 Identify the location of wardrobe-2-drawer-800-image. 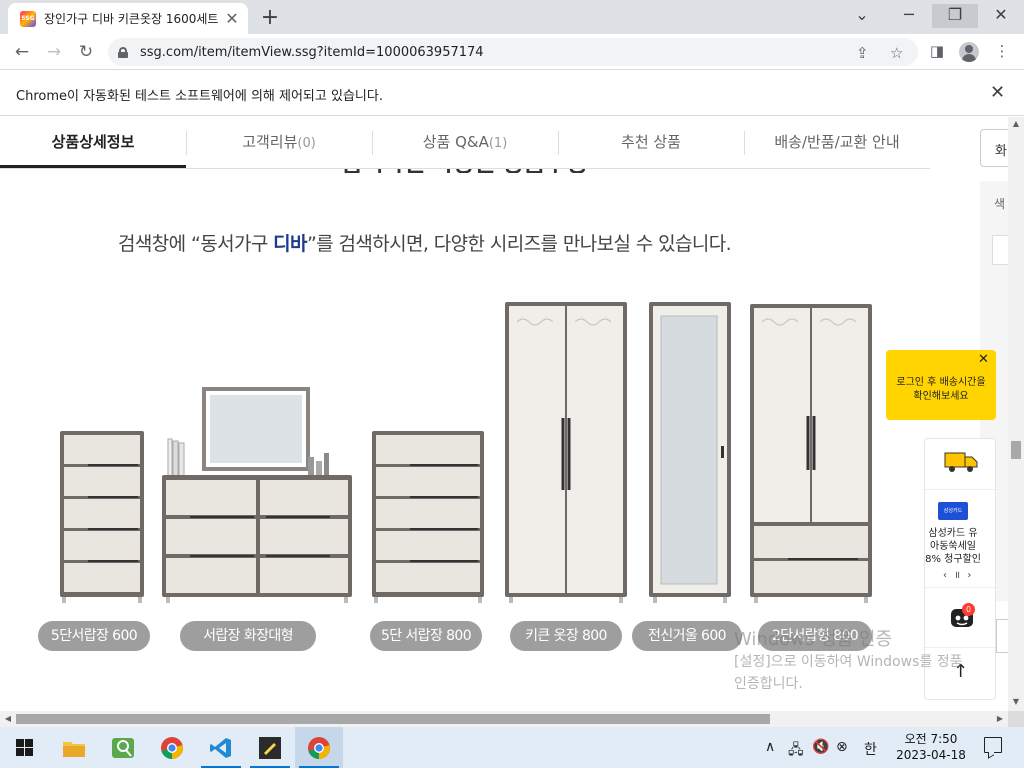
(811, 453).